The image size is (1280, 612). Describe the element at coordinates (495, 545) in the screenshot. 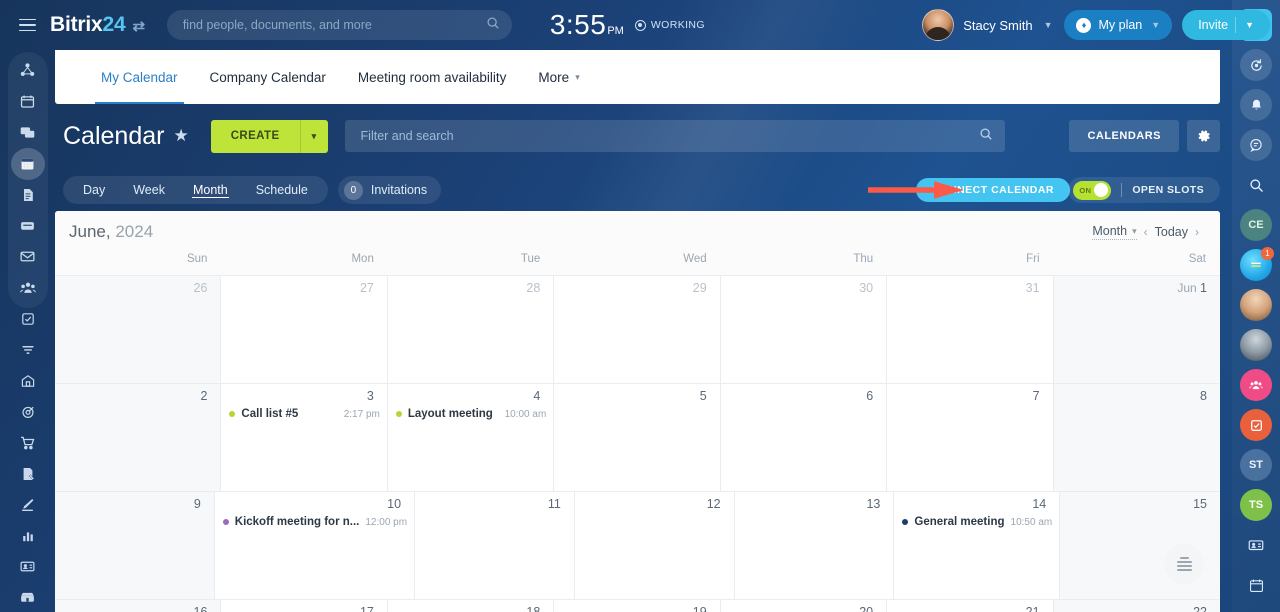

I see `calendar-day-cell: 11` at that location.